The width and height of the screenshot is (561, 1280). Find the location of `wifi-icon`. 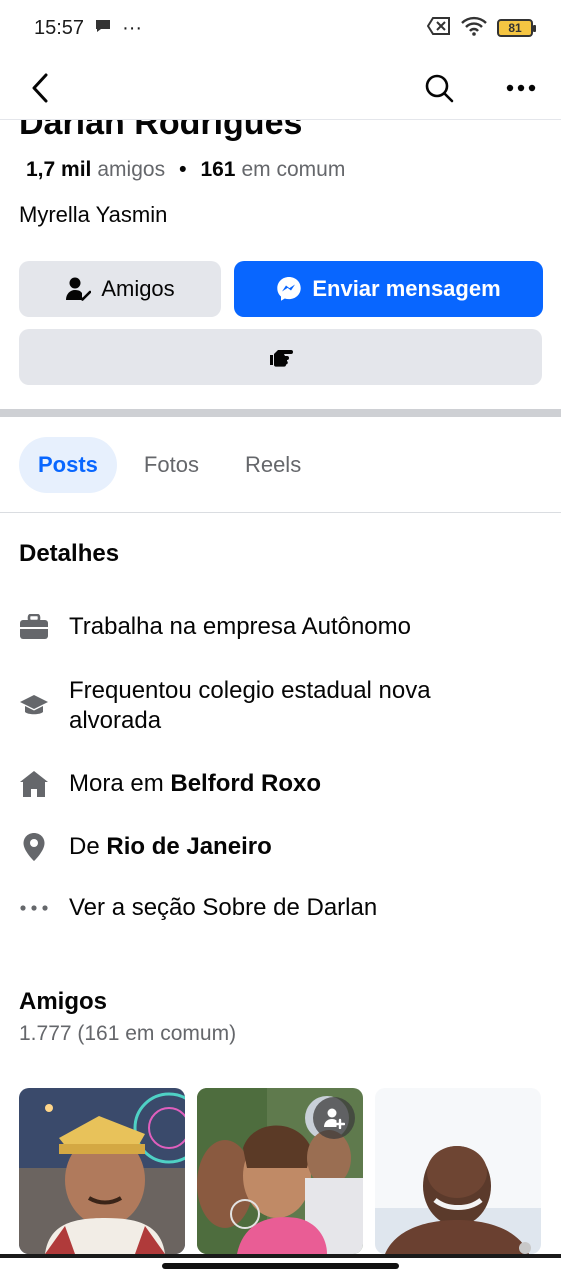

wifi-icon is located at coordinates (474, 28).